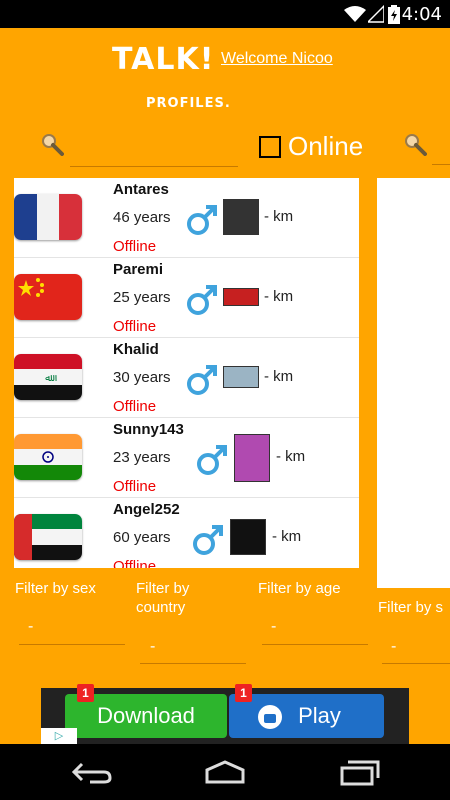  What do you see at coordinates (48, 297) in the screenshot?
I see `china-flag-icon` at bounding box center [48, 297].